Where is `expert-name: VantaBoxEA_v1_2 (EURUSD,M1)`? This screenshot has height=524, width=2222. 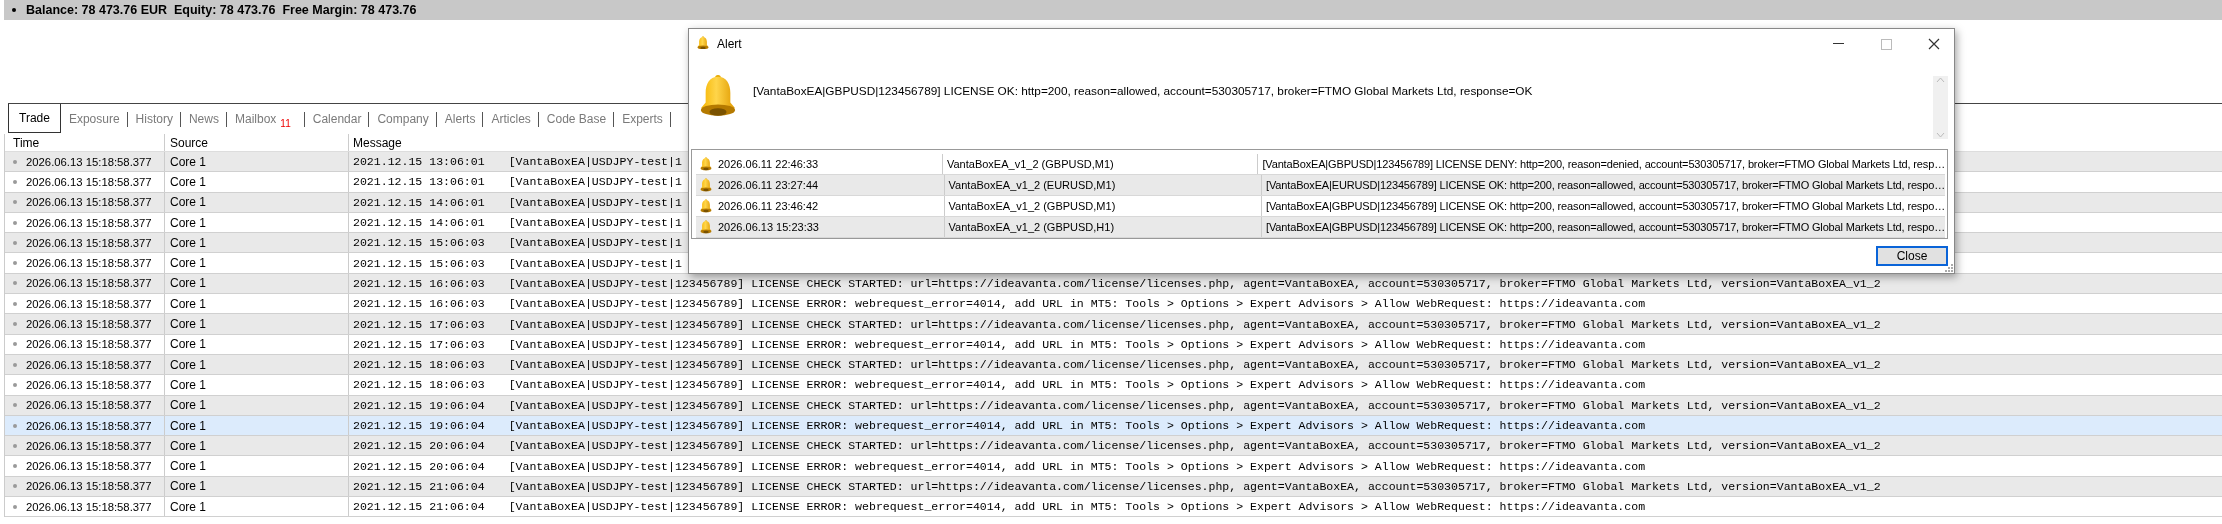 expert-name: VantaBoxEA_v1_2 (EURUSD,M1) is located at coordinates (1032, 185).